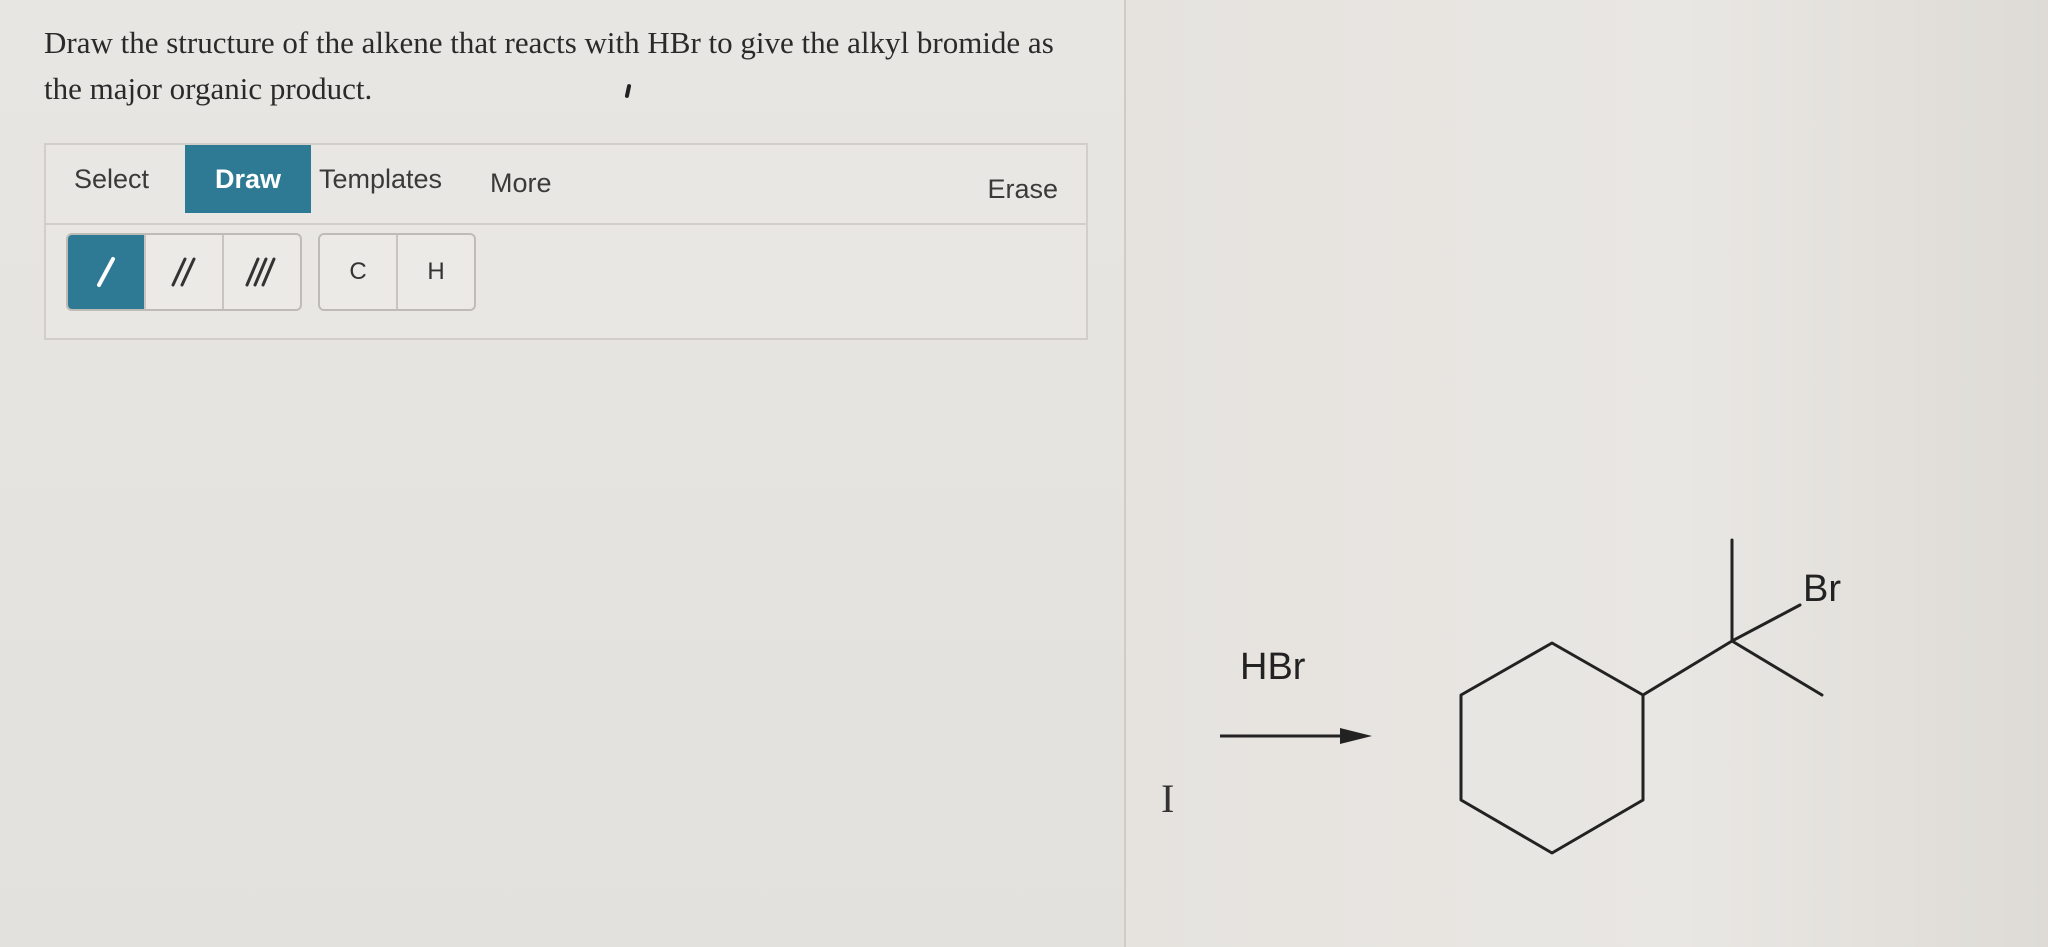 This screenshot has height=947, width=2048. Describe the element at coordinates (1273, 667) in the screenshot. I see `reagent-label: HBr` at that location.